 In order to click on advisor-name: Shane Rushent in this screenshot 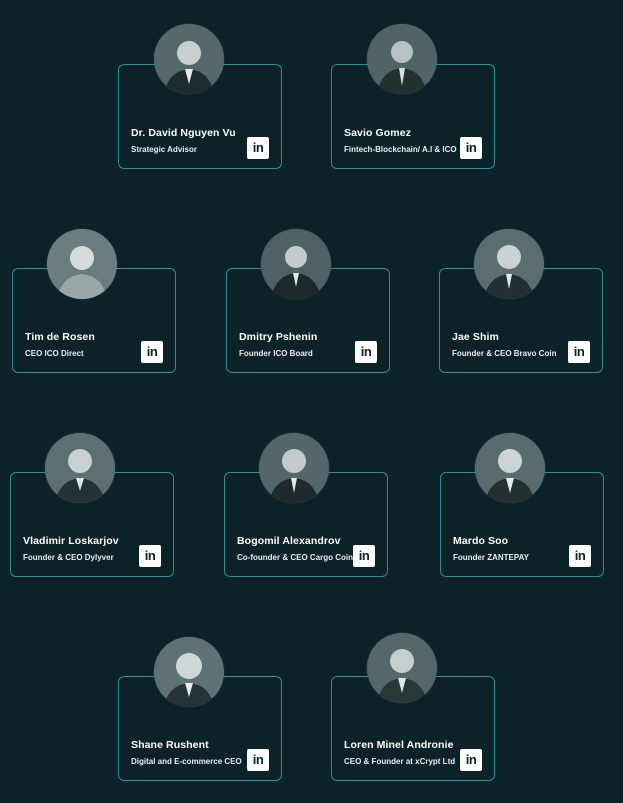, I will do `click(170, 745)`.